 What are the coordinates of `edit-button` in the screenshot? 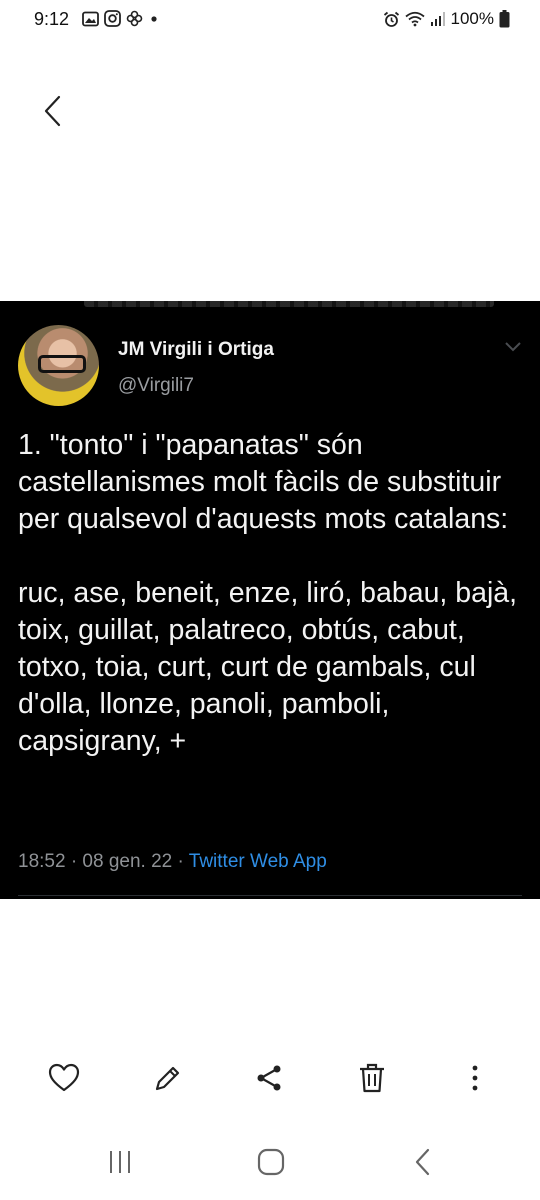 It's located at (168, 1078).